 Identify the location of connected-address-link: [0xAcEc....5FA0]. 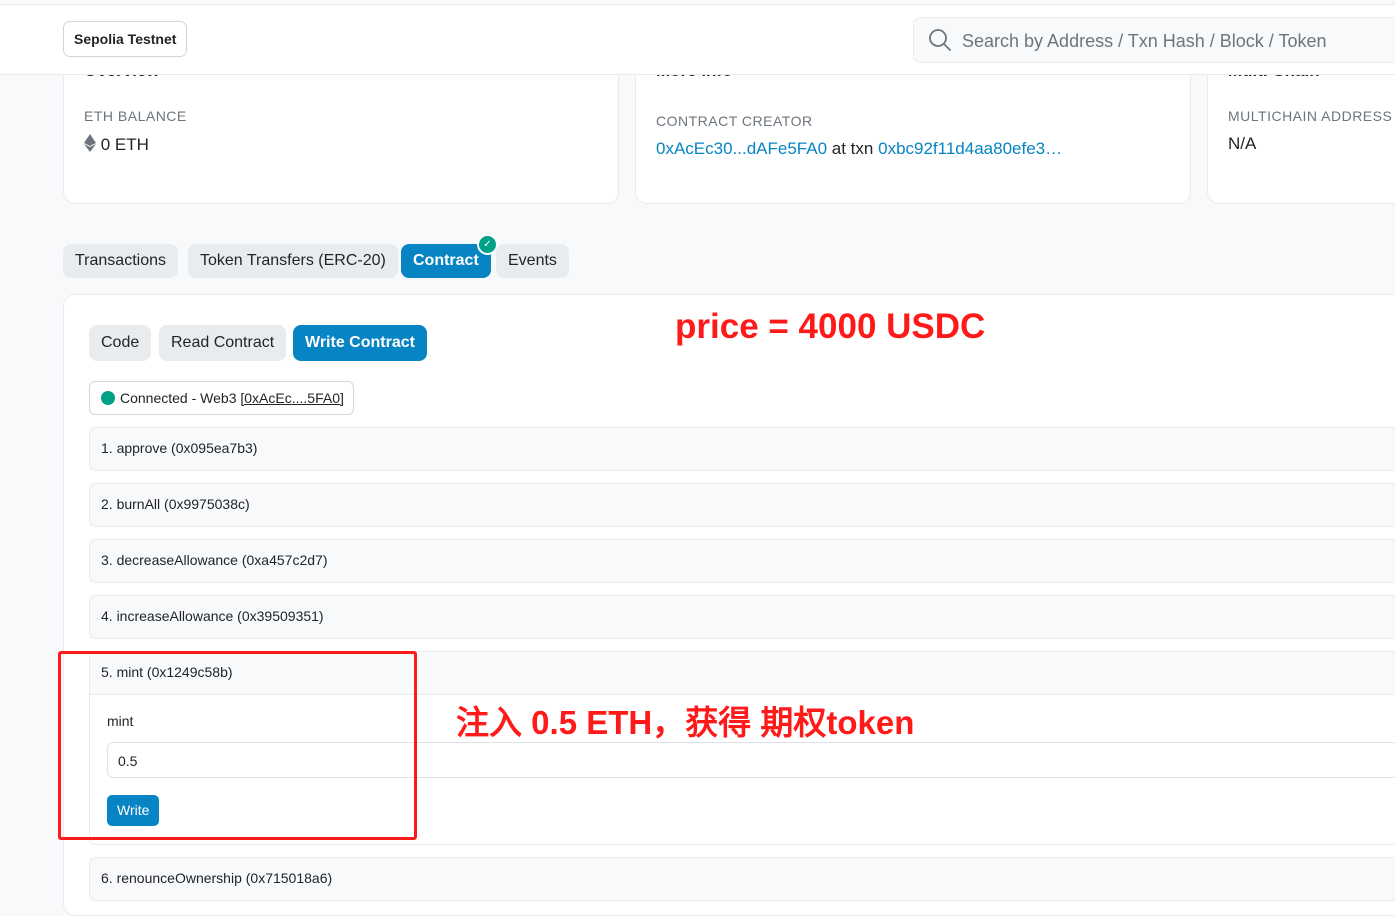
(292, 398).